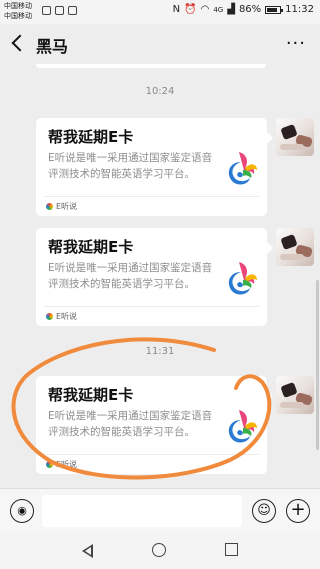  I want to click on system-nav-bar, so click(160, 550).